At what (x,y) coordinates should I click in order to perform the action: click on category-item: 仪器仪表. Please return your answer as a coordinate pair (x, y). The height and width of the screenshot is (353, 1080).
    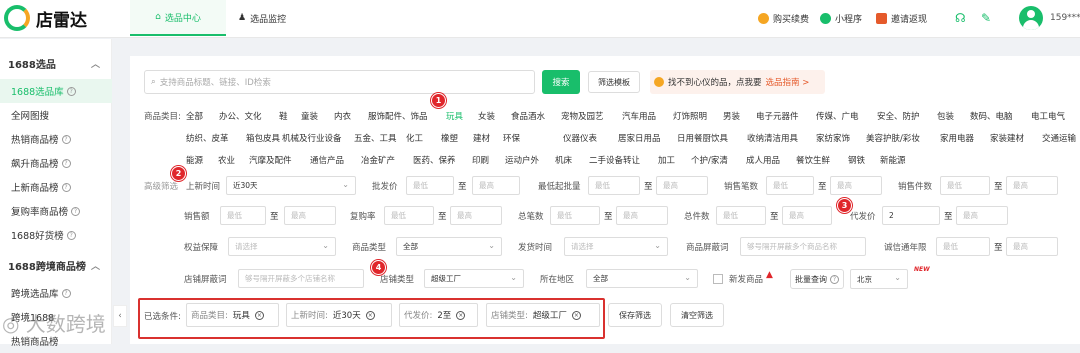
    Looking at the image, I should click on (580, 138).